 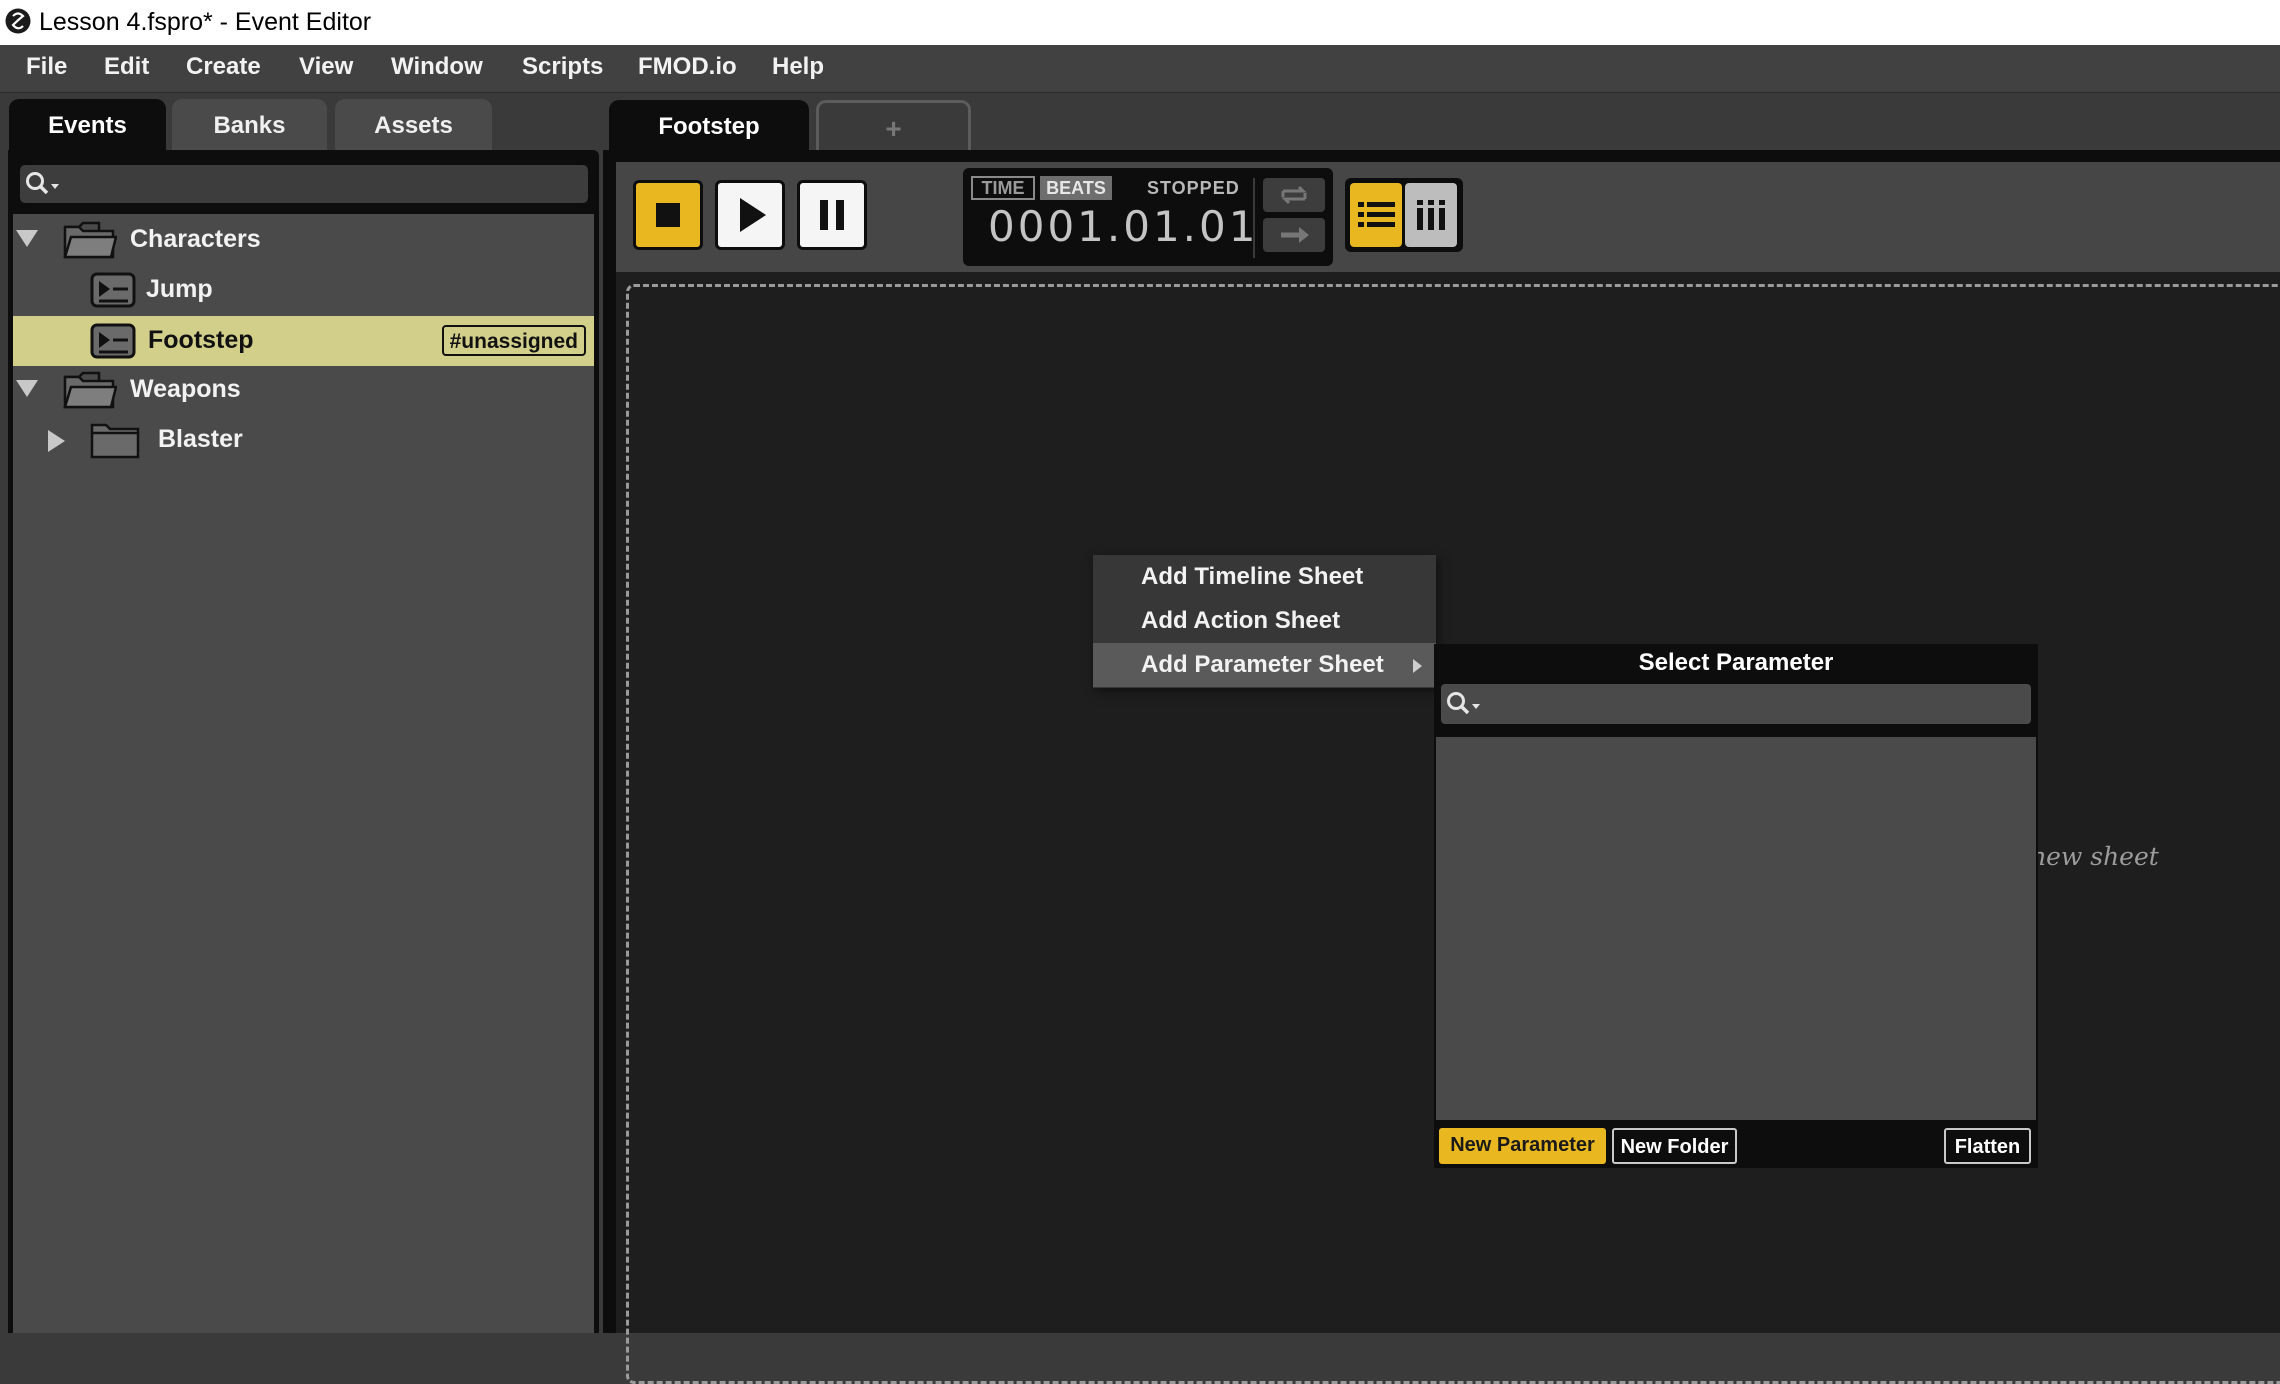 I want to click on mixer-view-button, so click(x=1431, y=215).